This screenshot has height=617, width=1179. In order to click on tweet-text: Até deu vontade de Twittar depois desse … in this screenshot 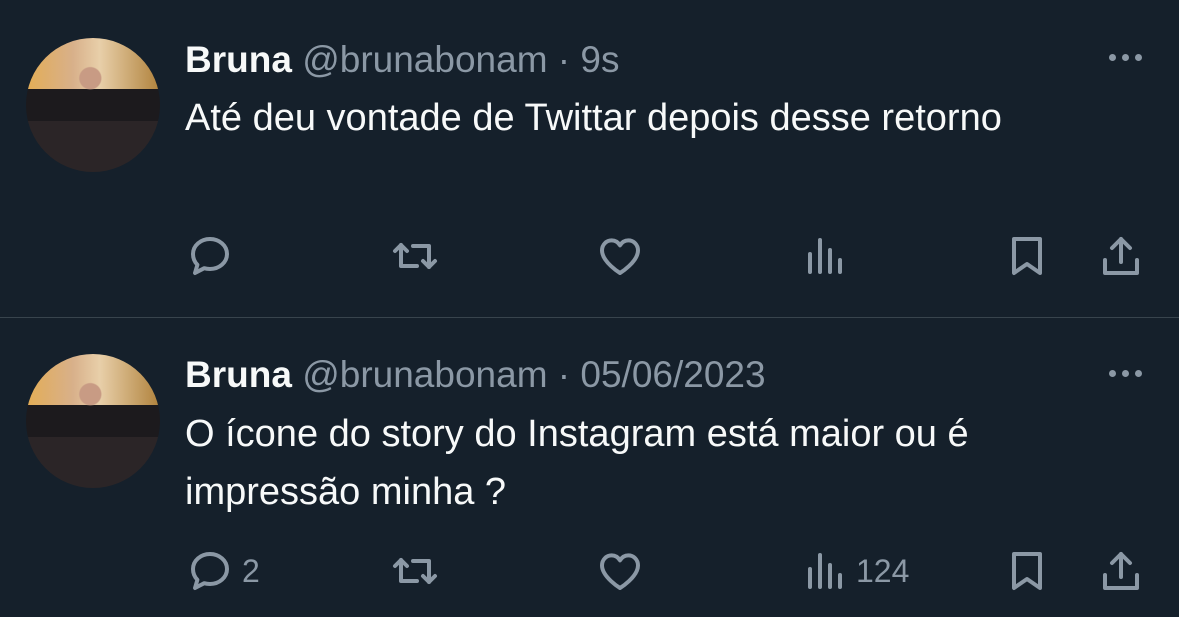, I will do `click(593, 118)`.